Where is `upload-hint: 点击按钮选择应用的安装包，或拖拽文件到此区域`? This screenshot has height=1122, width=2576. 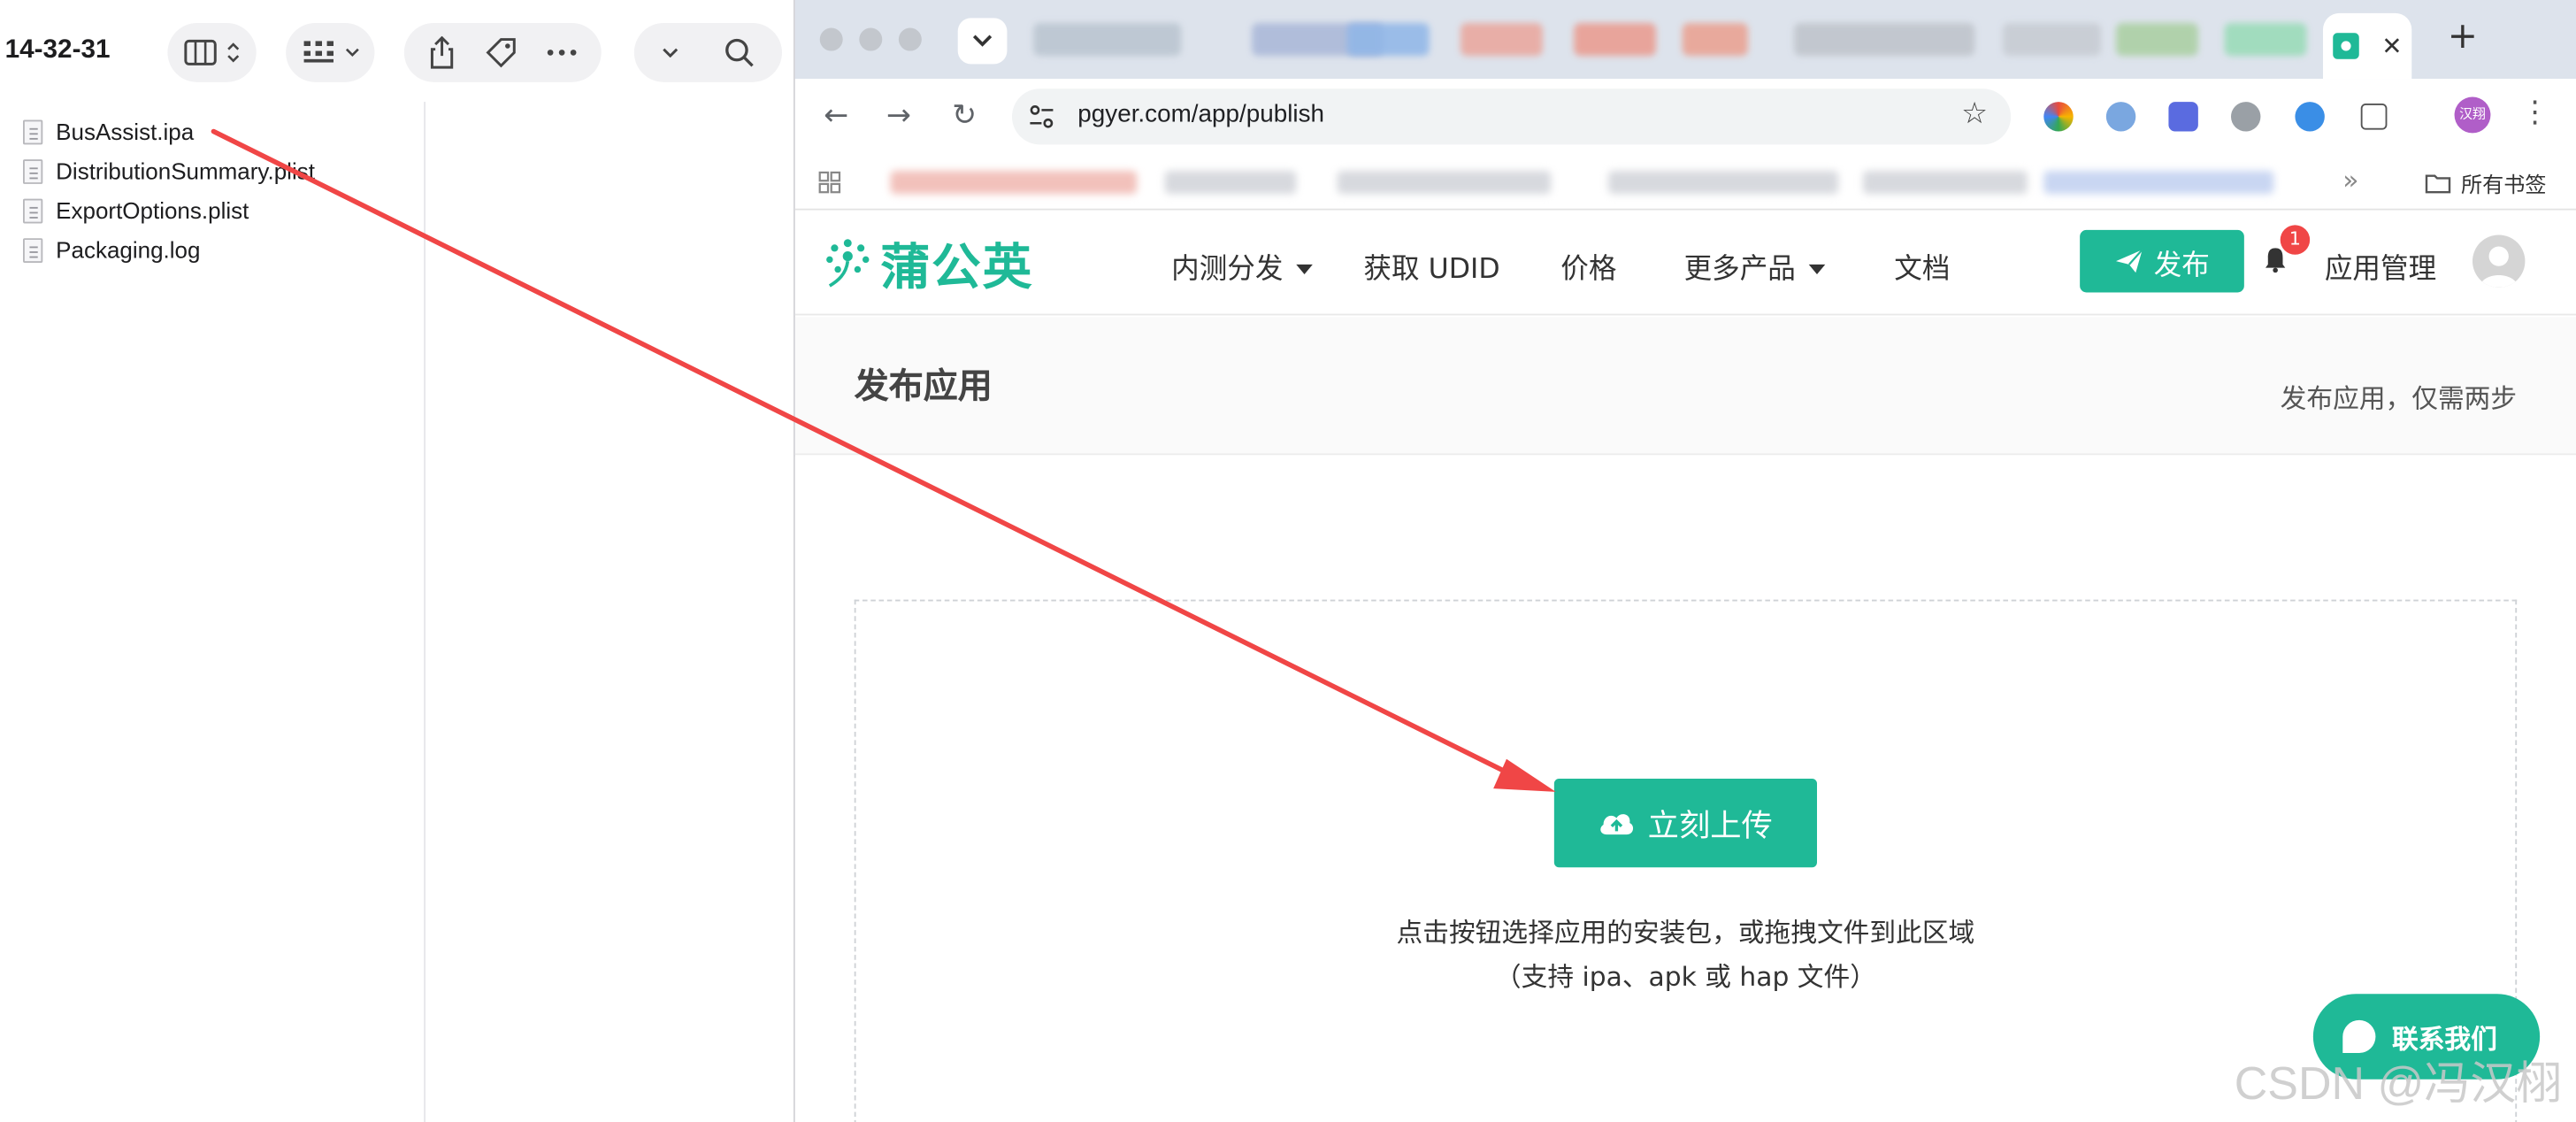 upload-hint: 点击按钮选择应用的安装包，或拖拽文件到此区域 is located at coordinates (1685, 932).